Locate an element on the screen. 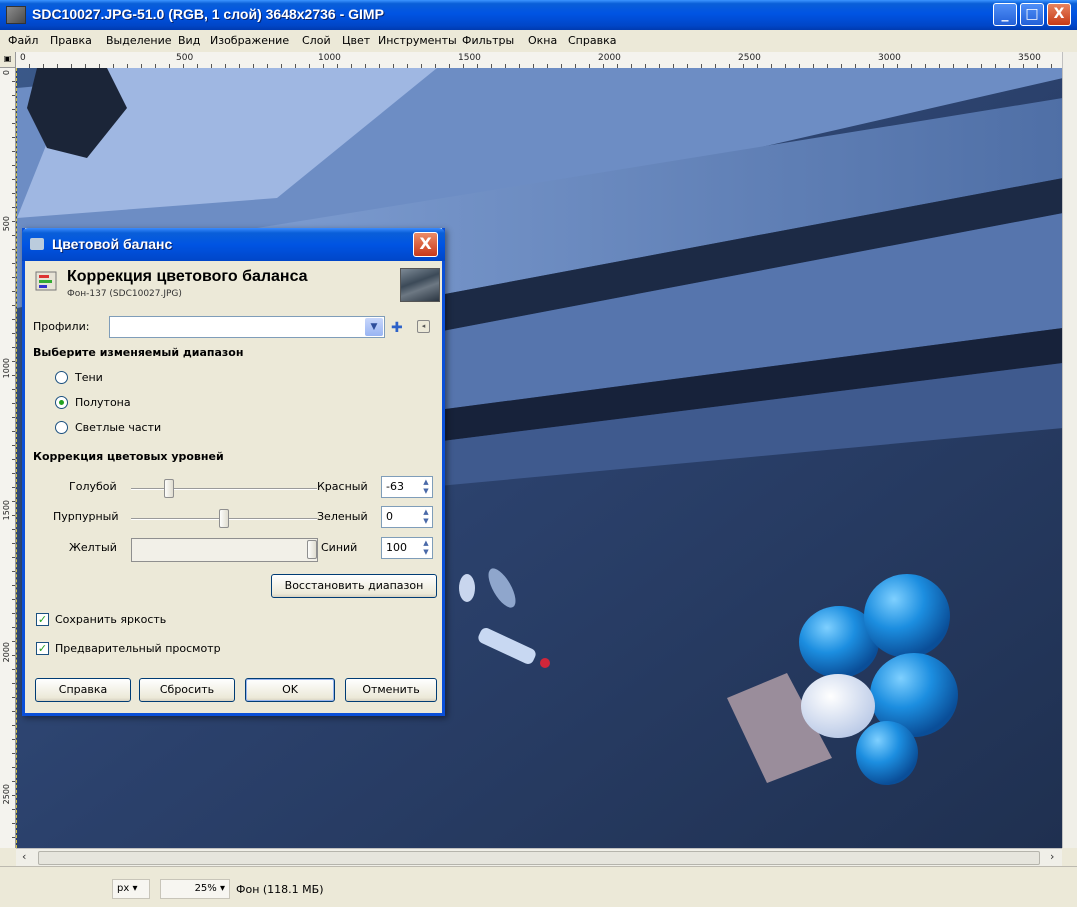 This screenshot has width=1077, height=907. ruler-label: 3000 is located at coordinates (889, 58).